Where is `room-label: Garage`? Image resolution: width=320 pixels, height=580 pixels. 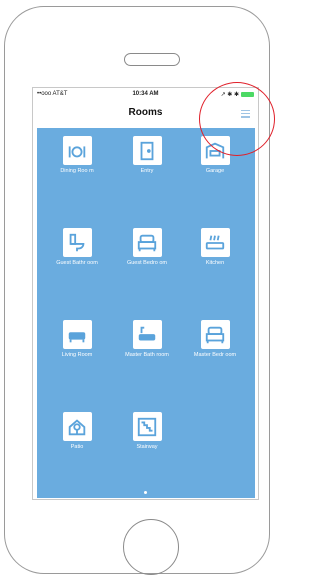
room-label: Garage is located at coordinates (215, 171).